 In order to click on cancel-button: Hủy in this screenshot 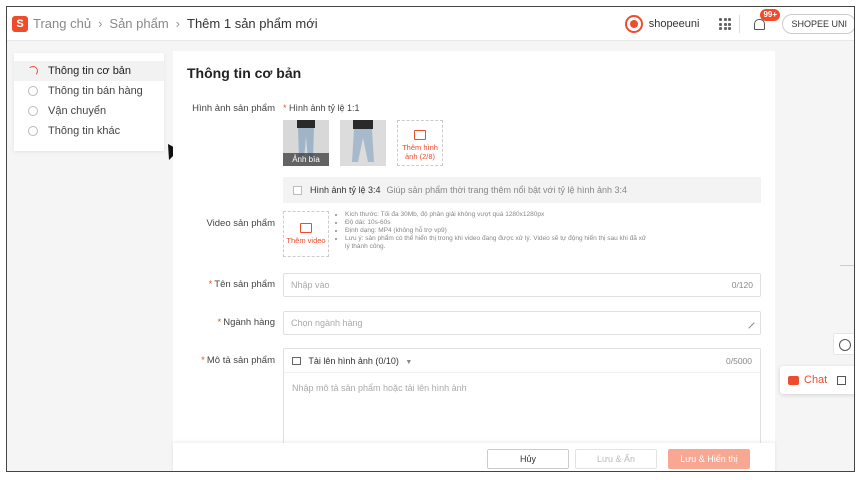, I will do `click(528, 459)`.